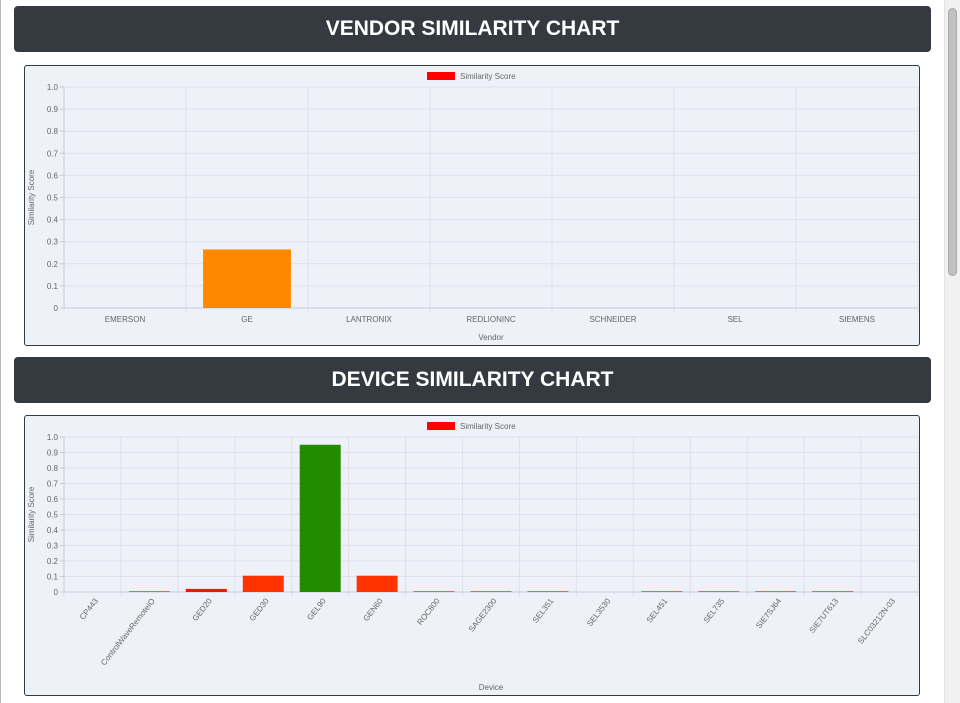 This screenshot has height=703, width=960. Describe the element at coordinates (612, 319) in the screenshot. I see `x-tick-label: SCHNEIDER` at that location.